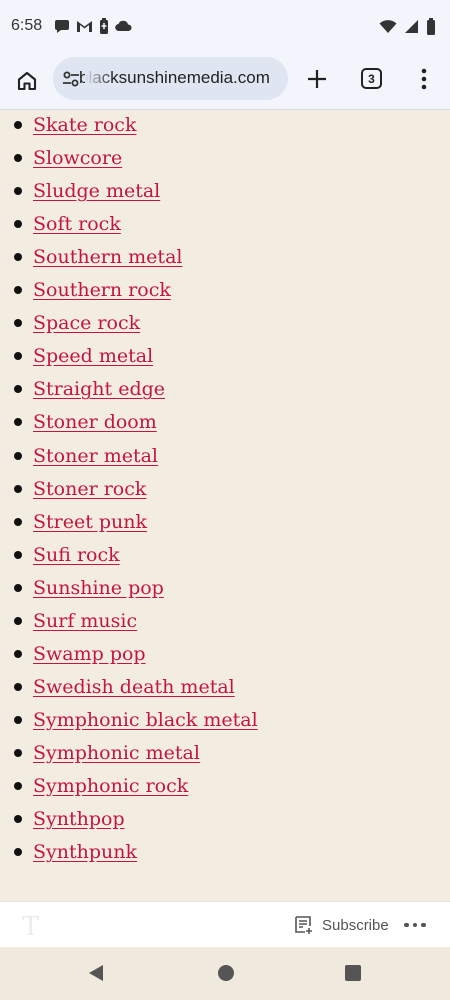  I want to click on genre-list-item: Sufi rock, so click(225, 556).